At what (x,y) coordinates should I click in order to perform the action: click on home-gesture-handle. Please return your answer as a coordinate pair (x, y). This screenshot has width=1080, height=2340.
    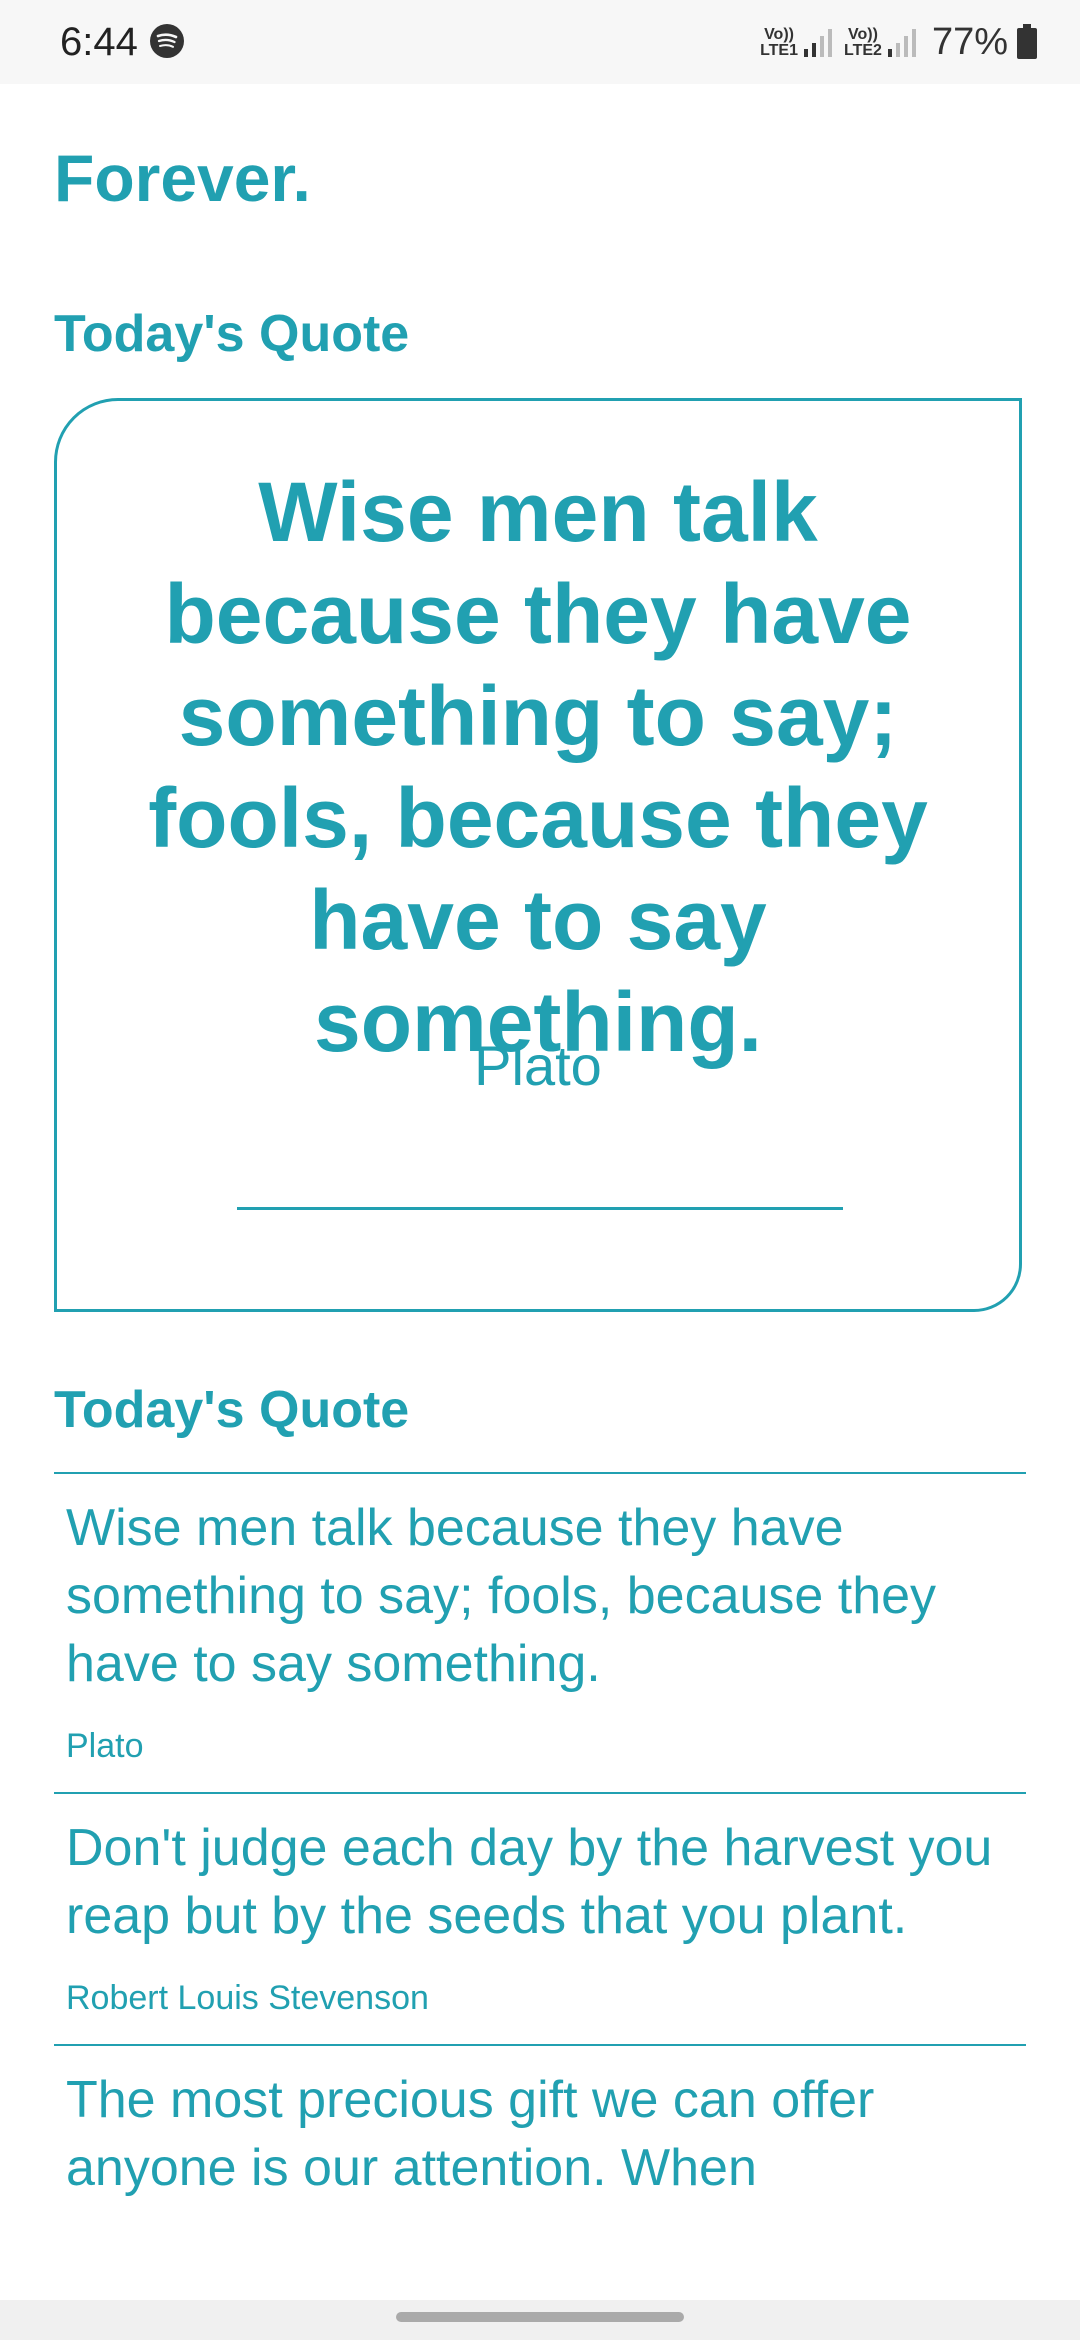
    Looking at the image, I should click on (540, 2317).